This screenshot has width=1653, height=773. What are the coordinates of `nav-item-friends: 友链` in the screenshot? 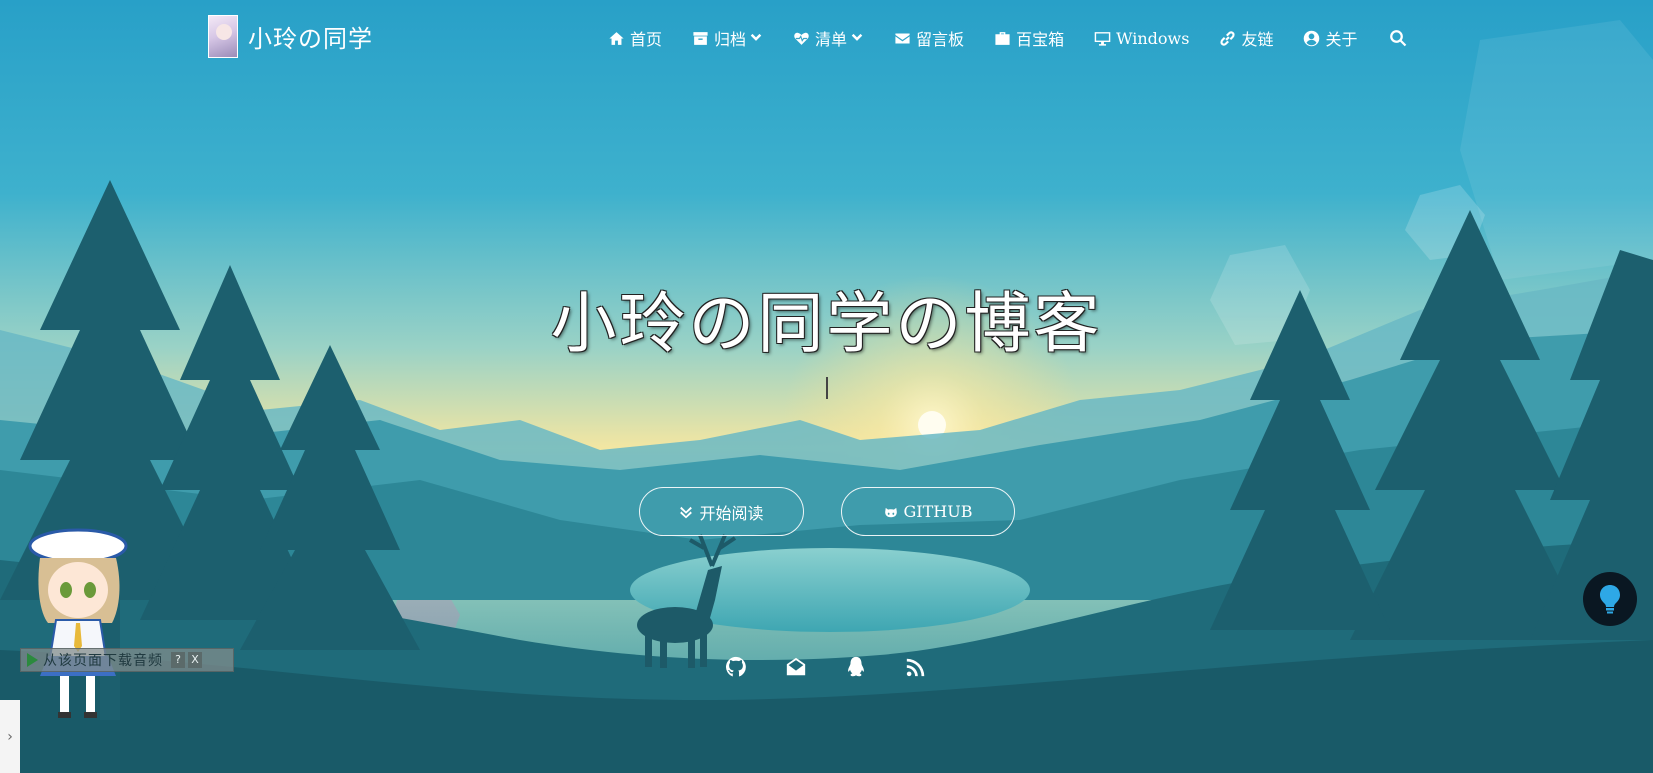 It's located at (1246, 38).